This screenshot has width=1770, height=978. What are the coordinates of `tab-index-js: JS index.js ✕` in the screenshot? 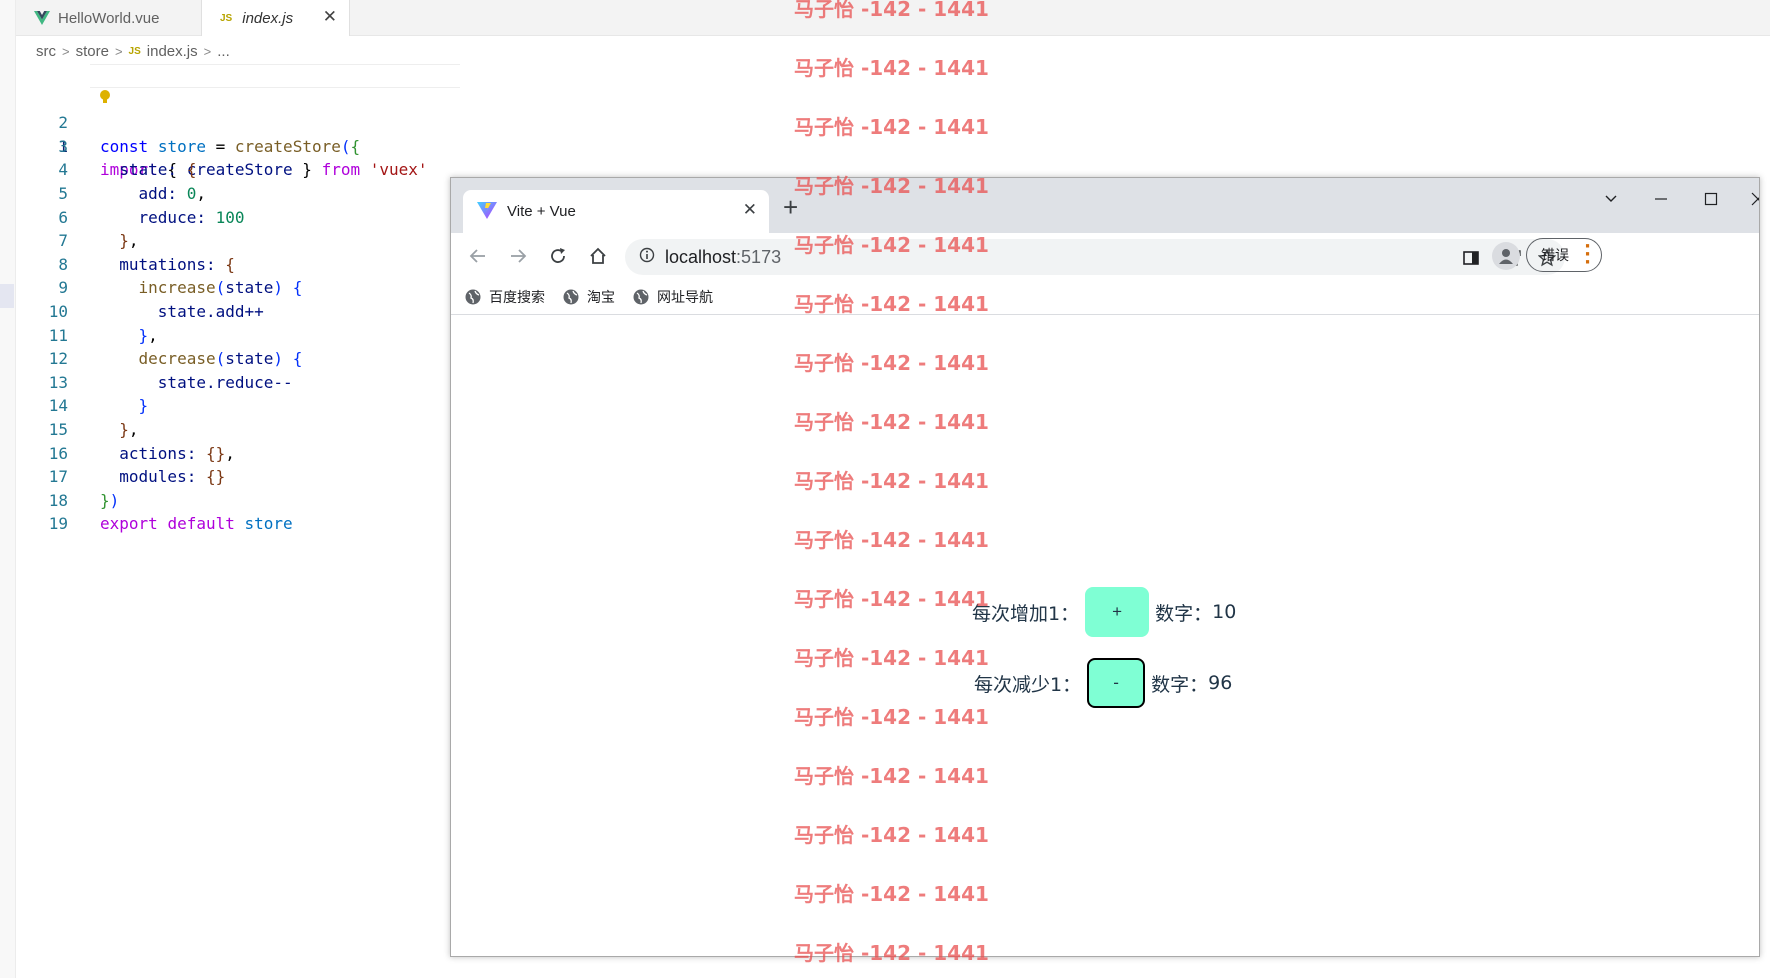 It's located at (276, 18).